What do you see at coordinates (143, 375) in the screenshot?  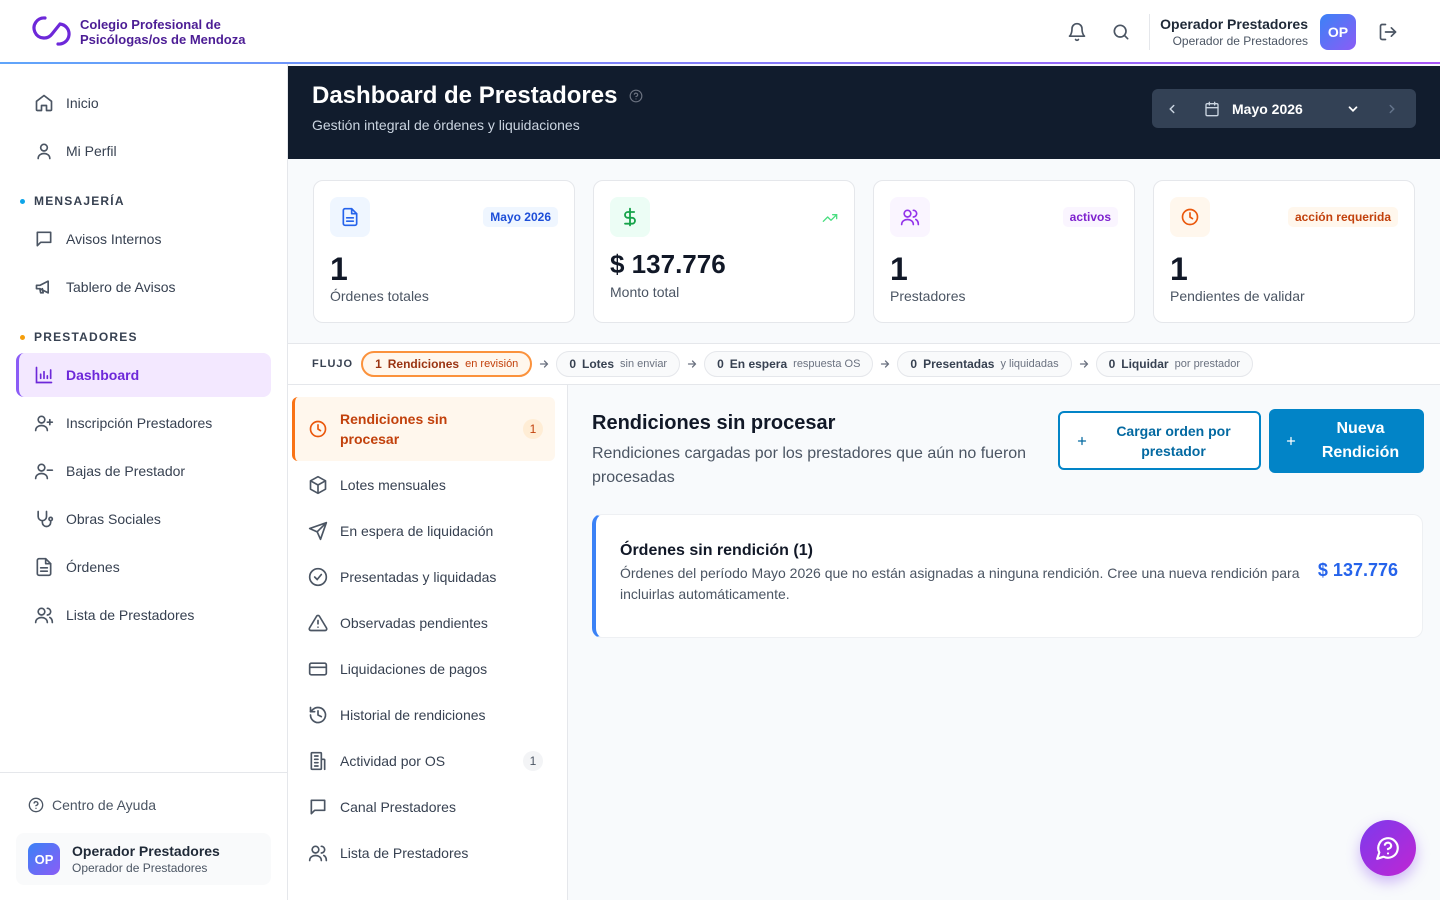 I see `sidebar-item-dashboard: Dashboard` at bounding box center [143, 375].